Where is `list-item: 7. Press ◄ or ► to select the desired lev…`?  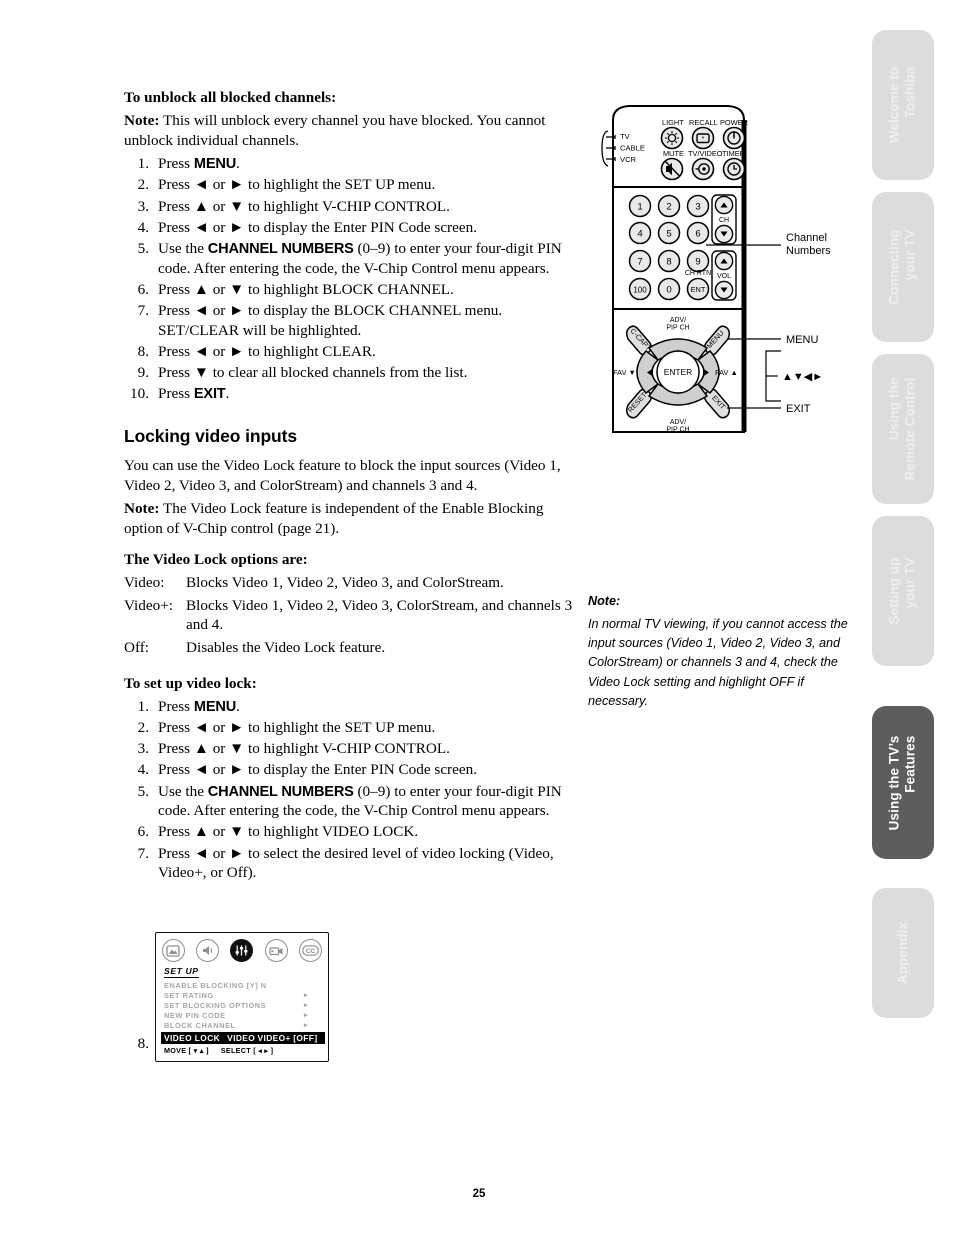 list-item: 7. Press ◄ or ► to select the desired lev… is located at coordinates (350, 863).